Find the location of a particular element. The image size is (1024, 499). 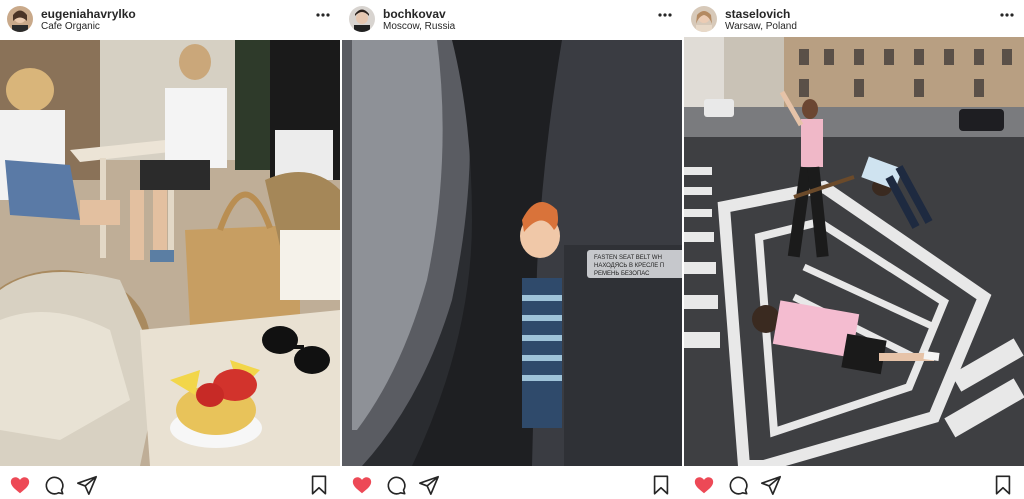

username: staselovich is located at coordinates (757, 14).